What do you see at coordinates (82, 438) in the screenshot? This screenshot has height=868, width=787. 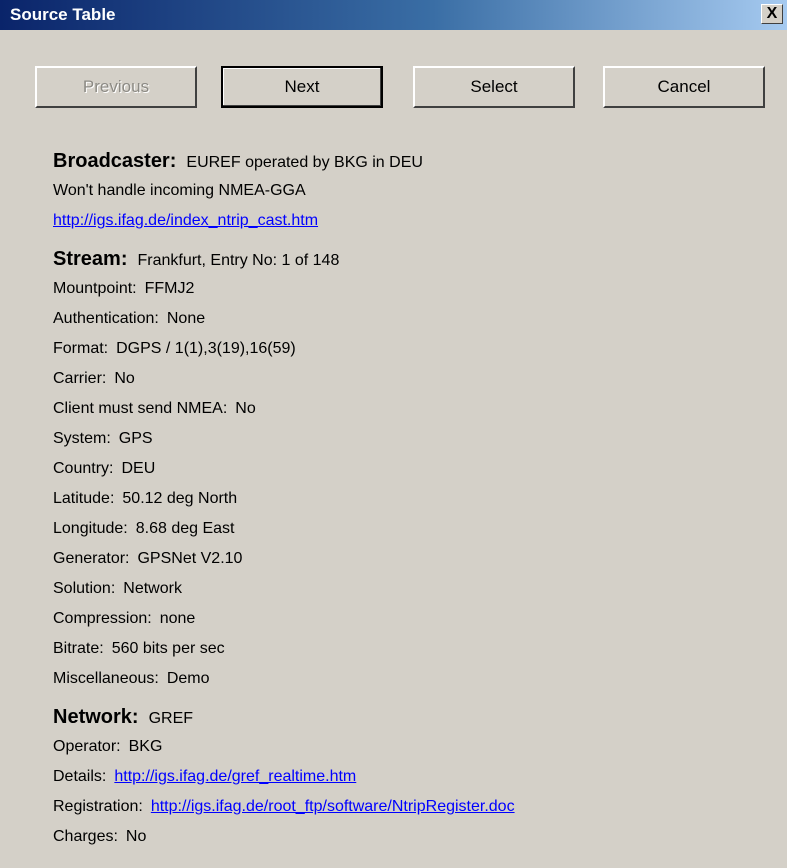 I see `field-label: System:` at bounding box center [82, 438].